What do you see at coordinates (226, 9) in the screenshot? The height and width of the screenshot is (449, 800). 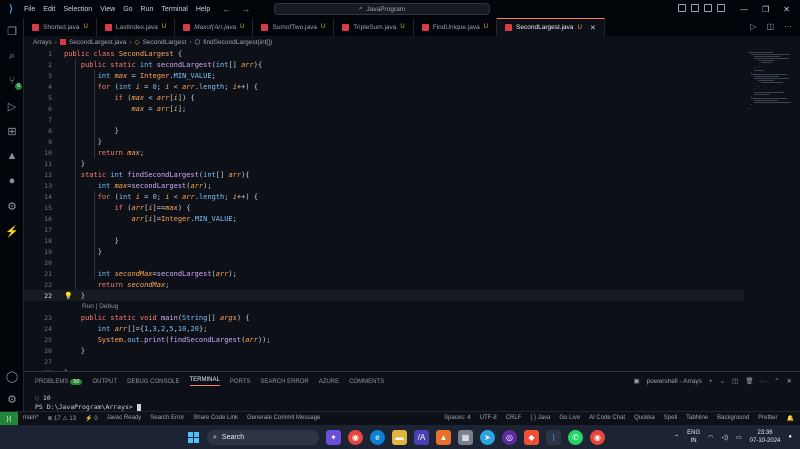 I see `back-arrow-icon: ←` at bounding box center [226, 9].